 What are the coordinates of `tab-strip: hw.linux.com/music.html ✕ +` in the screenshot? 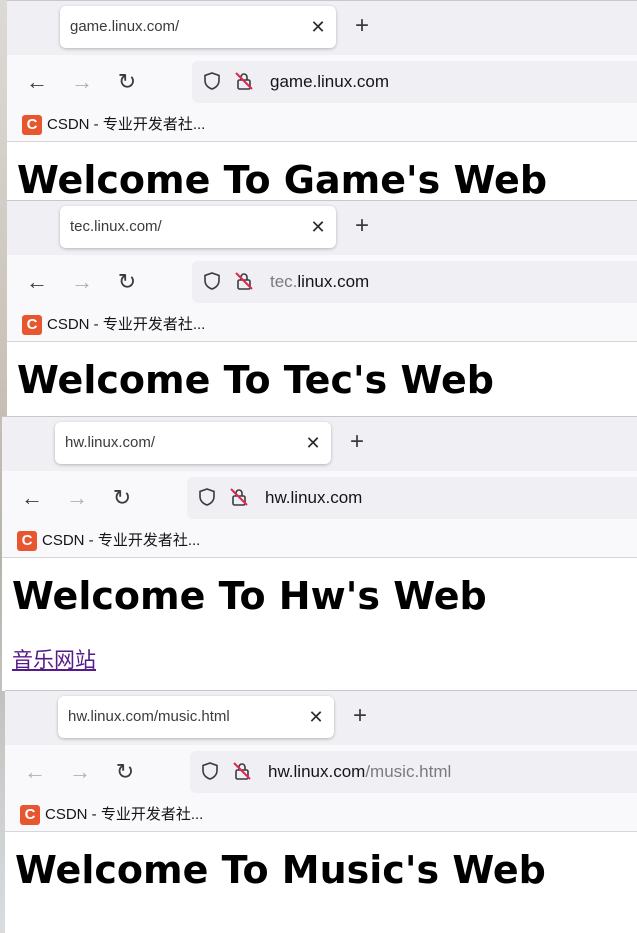 It's located at (321, 718).